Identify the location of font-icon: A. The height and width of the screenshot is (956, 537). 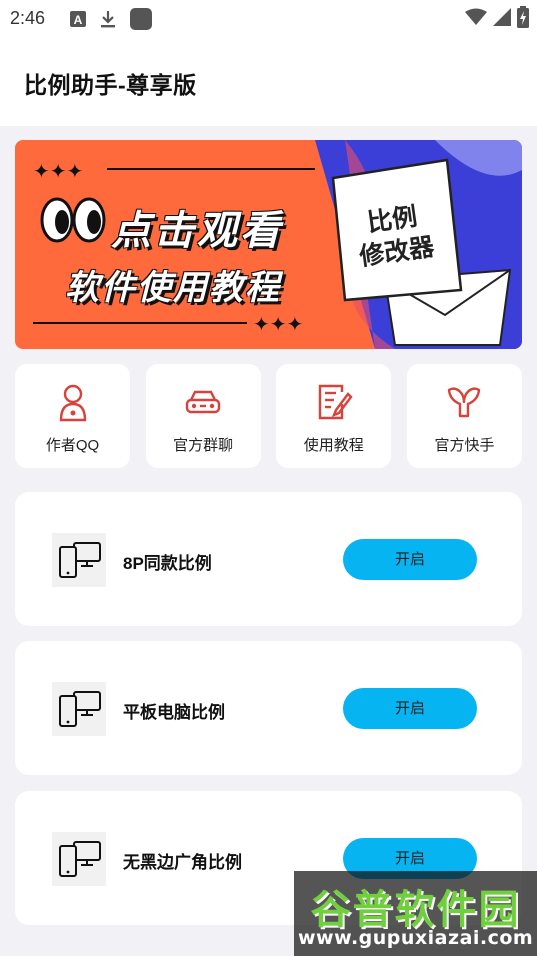
(78, 19).